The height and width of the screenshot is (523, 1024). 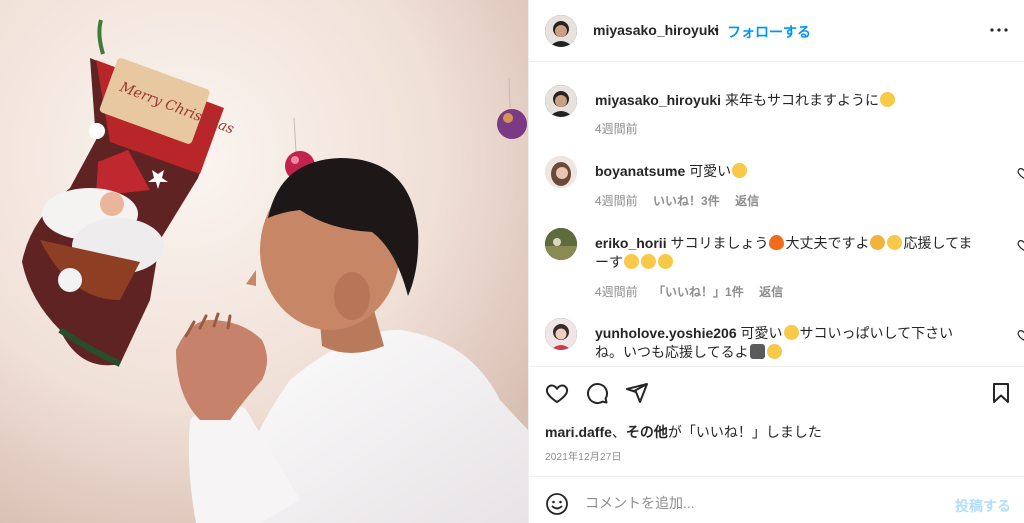 I want to click on megaphone-icon, so click(x=757, y=351).